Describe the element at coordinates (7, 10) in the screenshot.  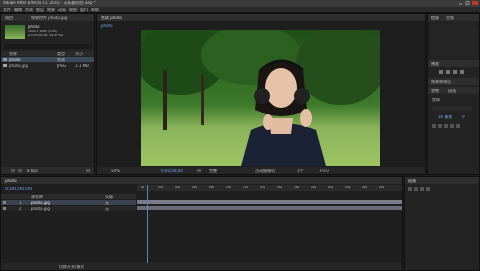
I see `menu-item-file: 文件` at that location.